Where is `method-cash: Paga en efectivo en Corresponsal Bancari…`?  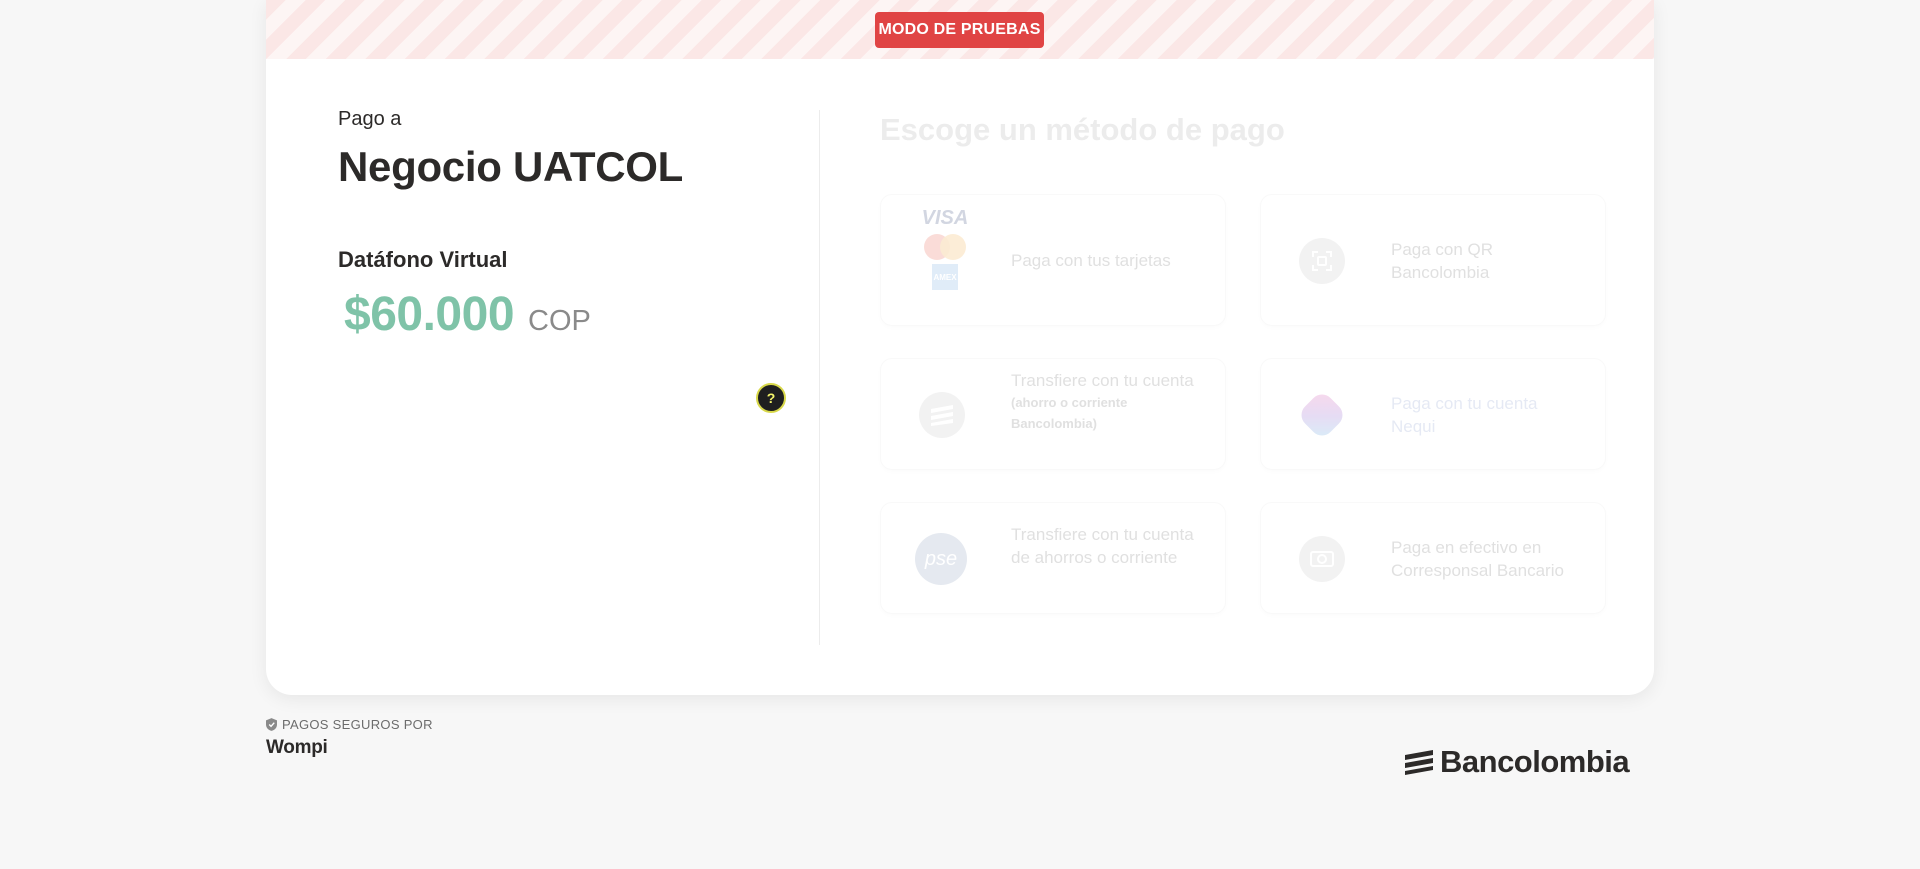
method-cash: Paga en efectivo en Corresponsal Bancari… is located at coordinates (1433, 558).